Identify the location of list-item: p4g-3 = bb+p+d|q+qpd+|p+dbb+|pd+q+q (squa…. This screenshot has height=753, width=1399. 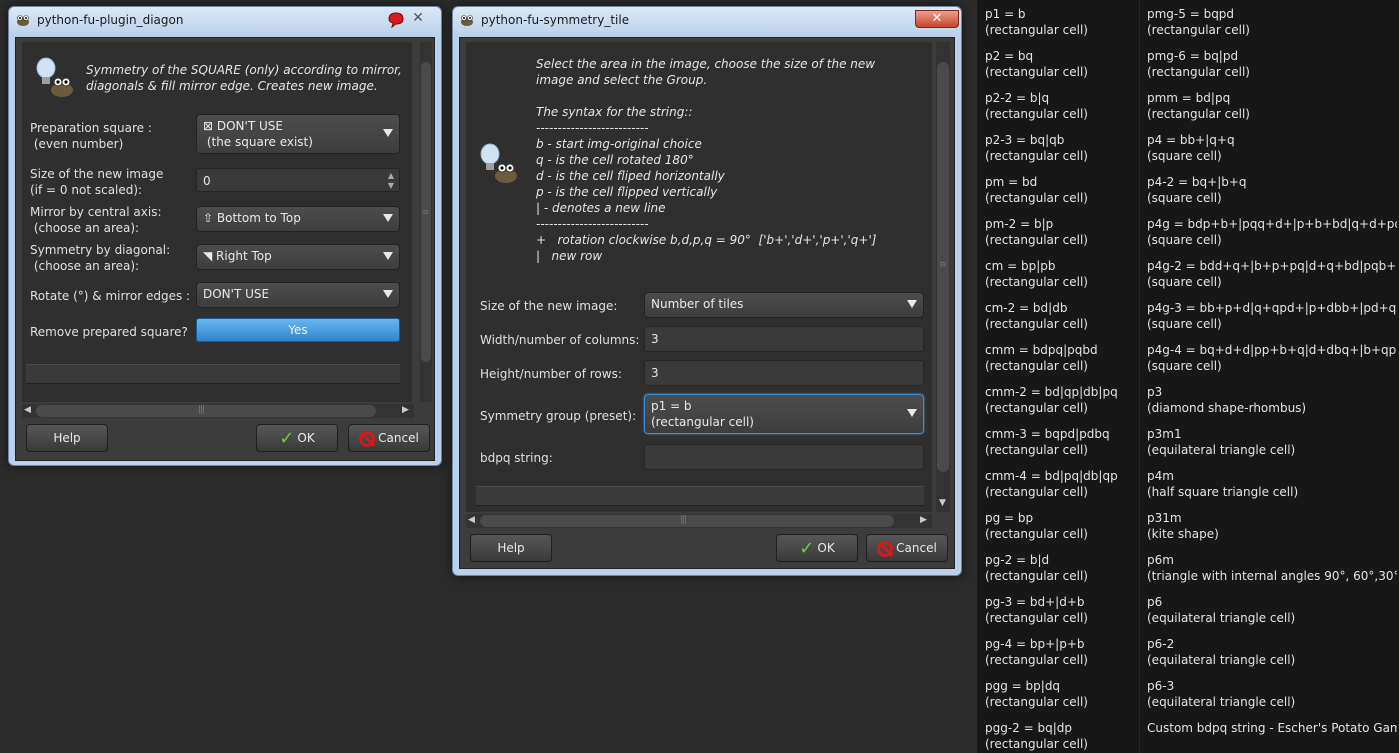
(1272, 321).